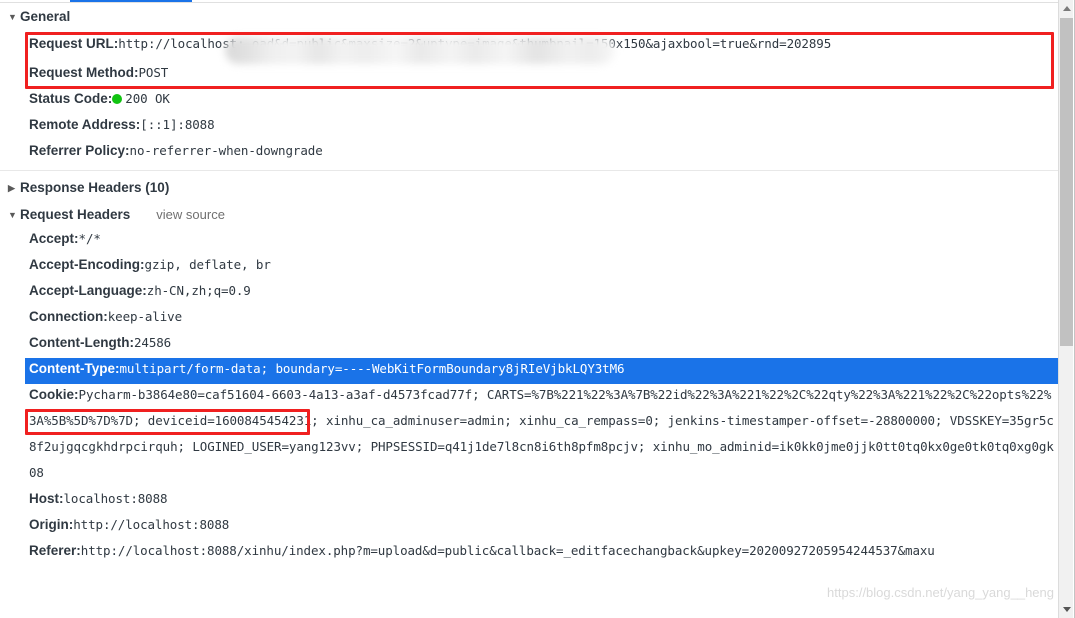 The width and height of the screenshot is (1075, 618). Describe the element at coordinates (529, 241) in the screenshot. I see `row-accept: Accept:*/*` at that location.